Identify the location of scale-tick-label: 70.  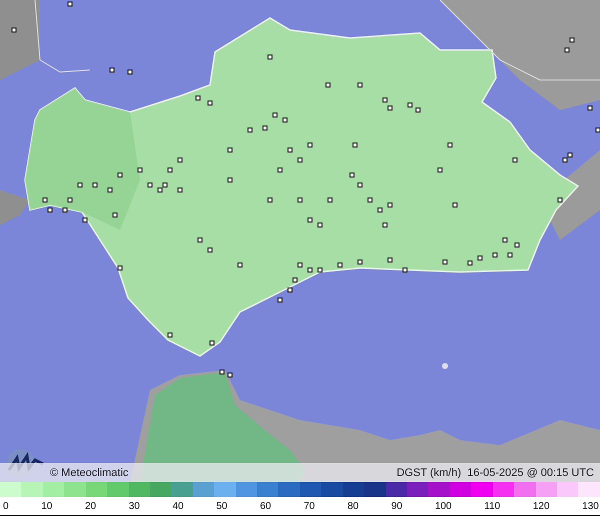
(309, 506).